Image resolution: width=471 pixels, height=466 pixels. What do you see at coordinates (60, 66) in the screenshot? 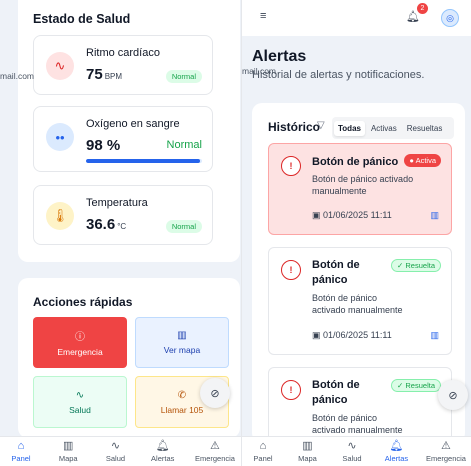
I see `heart-pulse-icon: ∿` at bounding box center [60, 66].